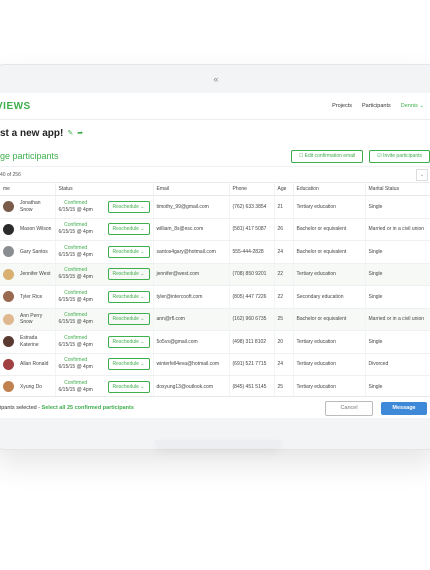 This screenshot has height=570, width=430. Describe the element at coordinates (252, 342) in the screenshot. I see `phone-cell: (498) 311 8102` at that location.